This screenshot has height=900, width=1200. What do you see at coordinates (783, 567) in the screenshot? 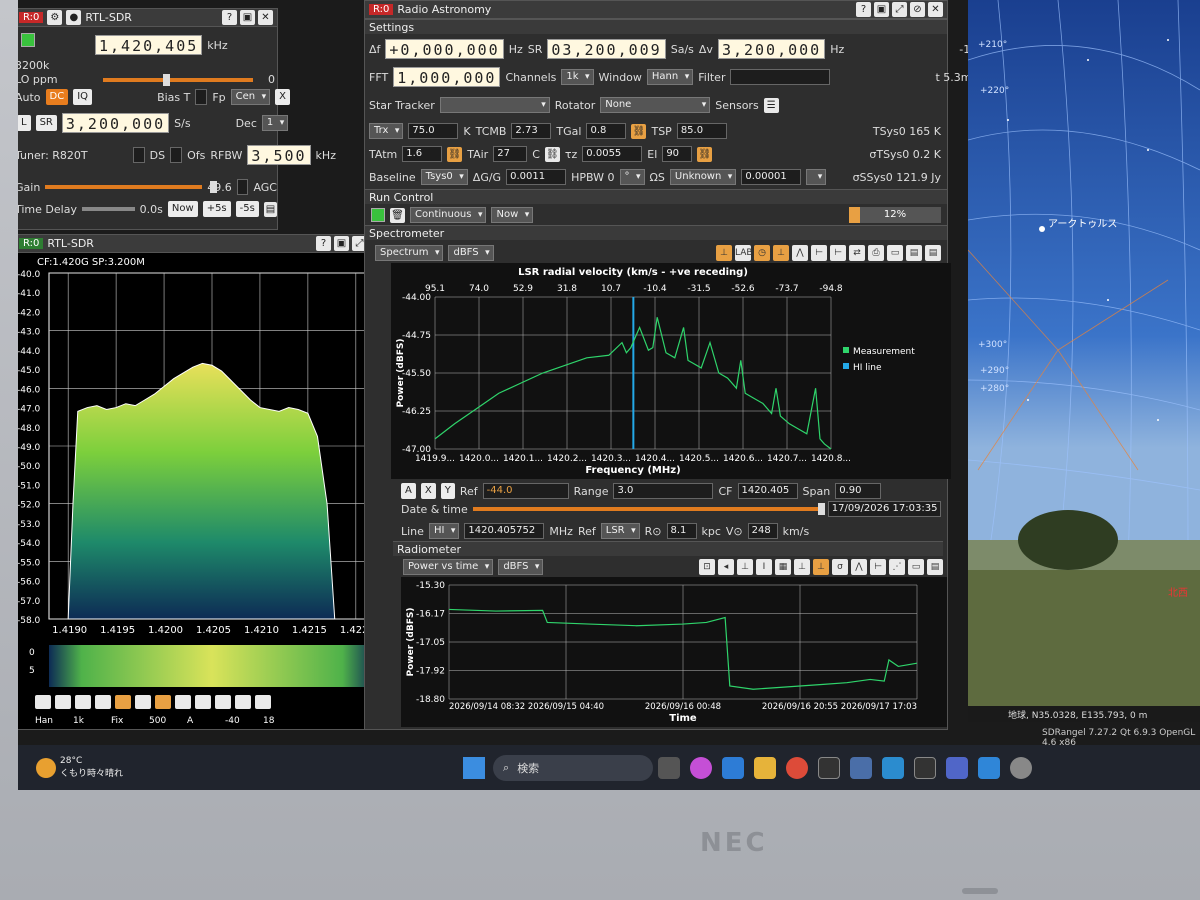
I see `grid-icon: ▦` at bounding box center [783, 567].